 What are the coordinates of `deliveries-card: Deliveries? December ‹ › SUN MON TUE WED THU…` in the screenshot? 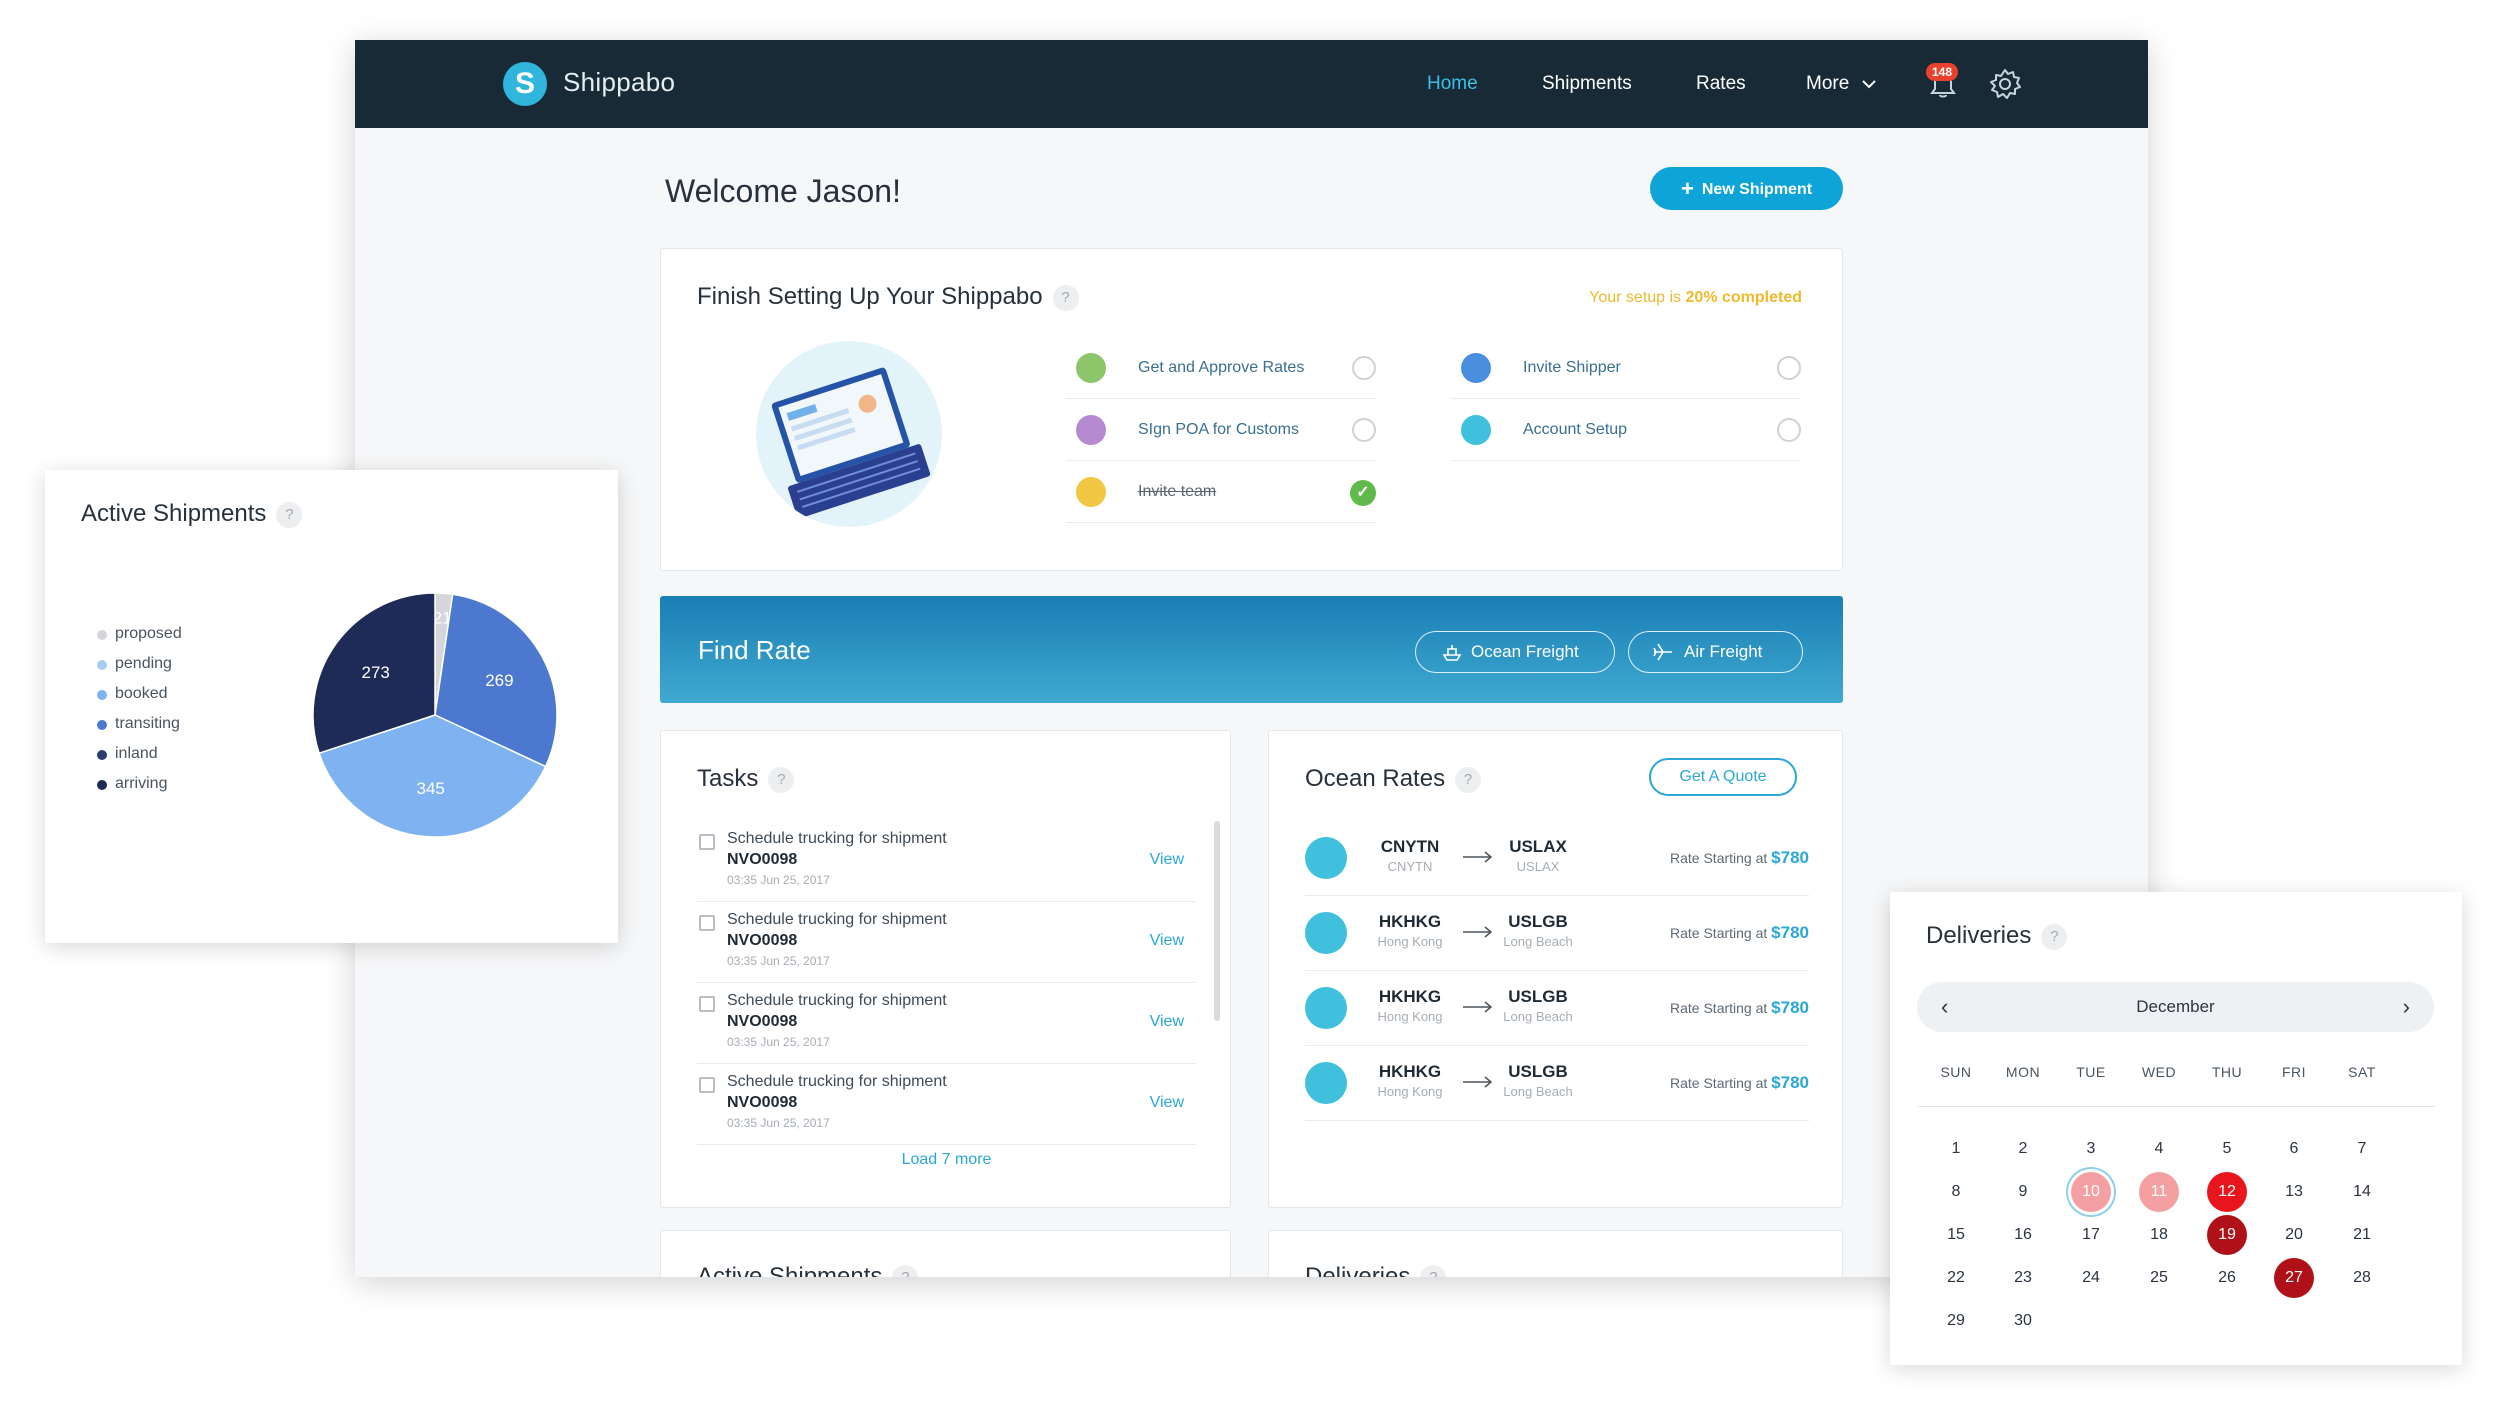 It's located at (2176, 1128).